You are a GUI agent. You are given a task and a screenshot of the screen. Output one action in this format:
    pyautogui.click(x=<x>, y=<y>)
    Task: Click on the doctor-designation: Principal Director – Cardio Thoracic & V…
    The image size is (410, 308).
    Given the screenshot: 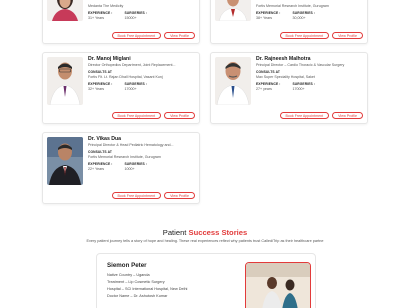 What is the action you would take?
    pyautogui.click(x=300, y=65)
    